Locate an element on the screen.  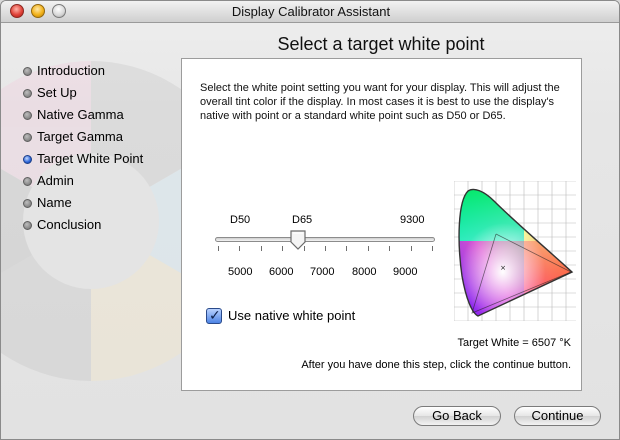
step-label: Set Up is located at coordinates (57, 92).